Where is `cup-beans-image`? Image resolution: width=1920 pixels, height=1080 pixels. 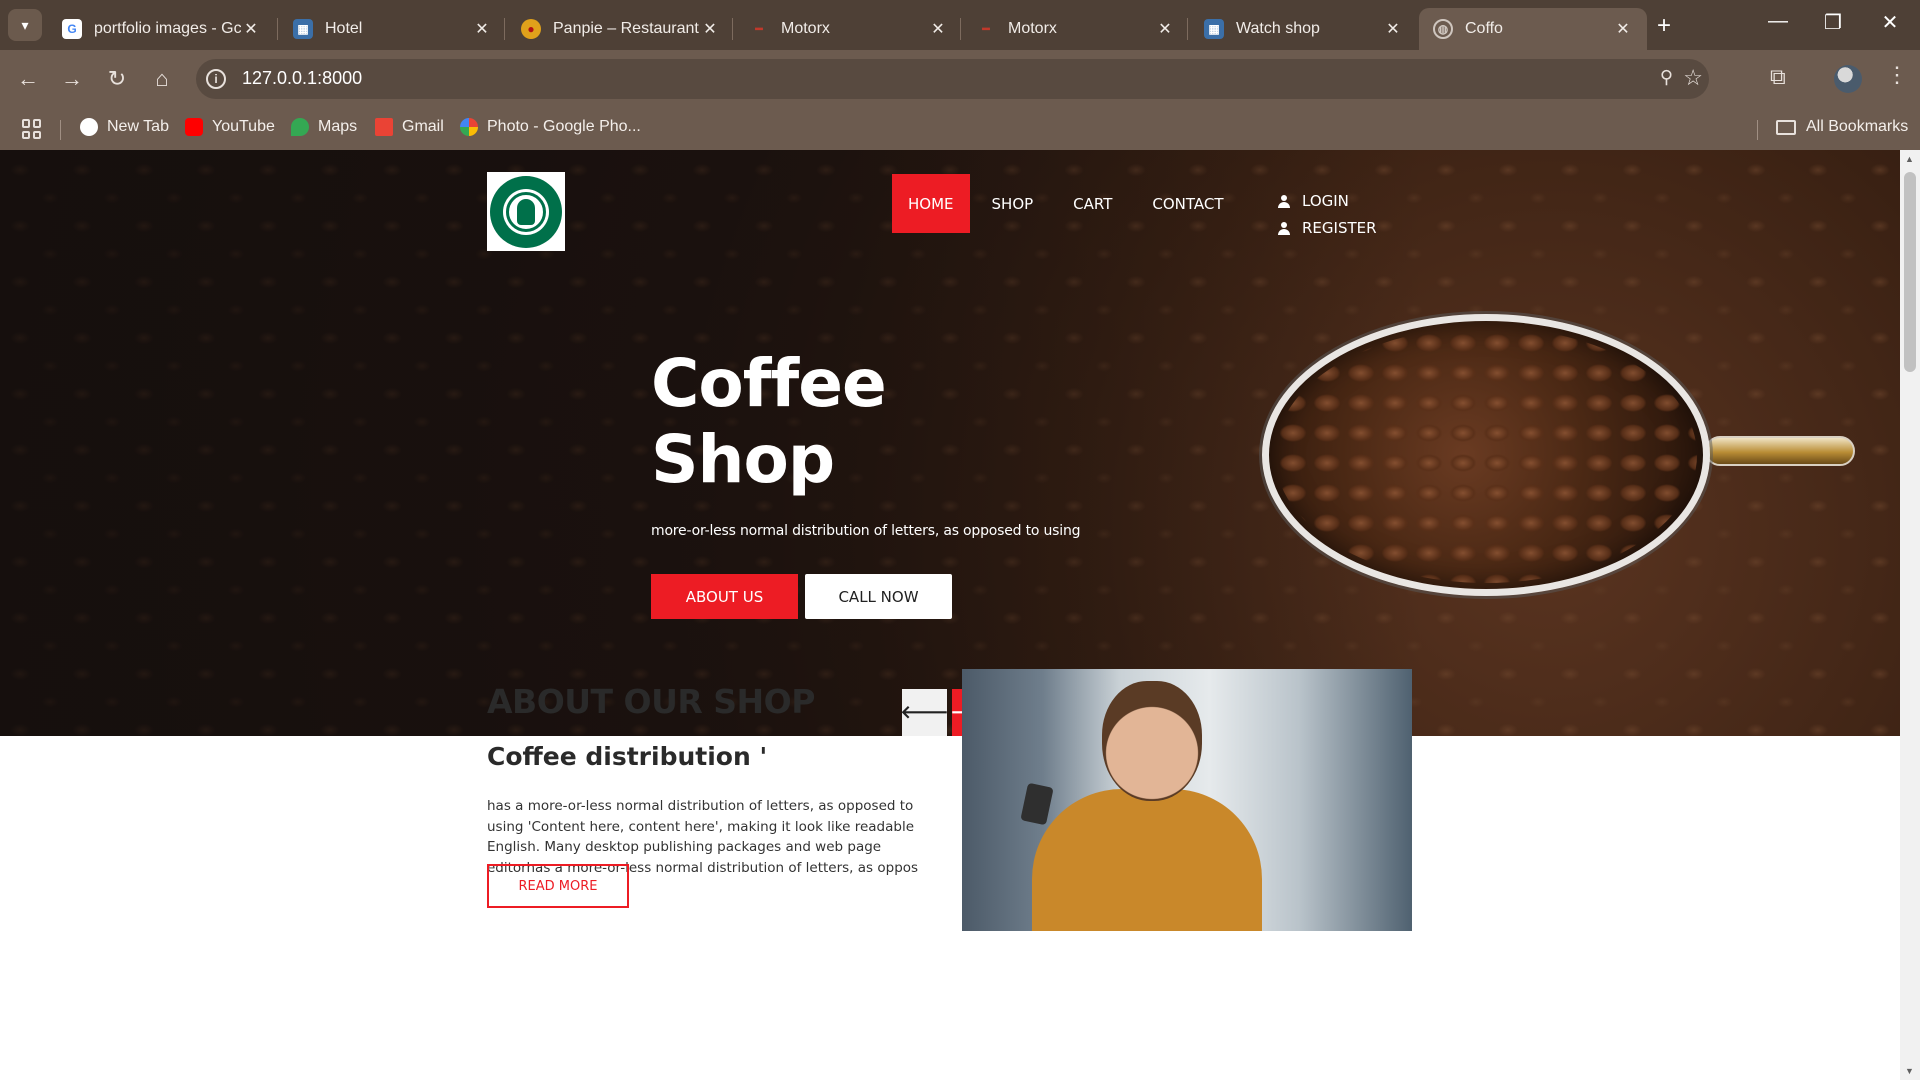 cup-beans-image is located at coordinates (1486, 455).